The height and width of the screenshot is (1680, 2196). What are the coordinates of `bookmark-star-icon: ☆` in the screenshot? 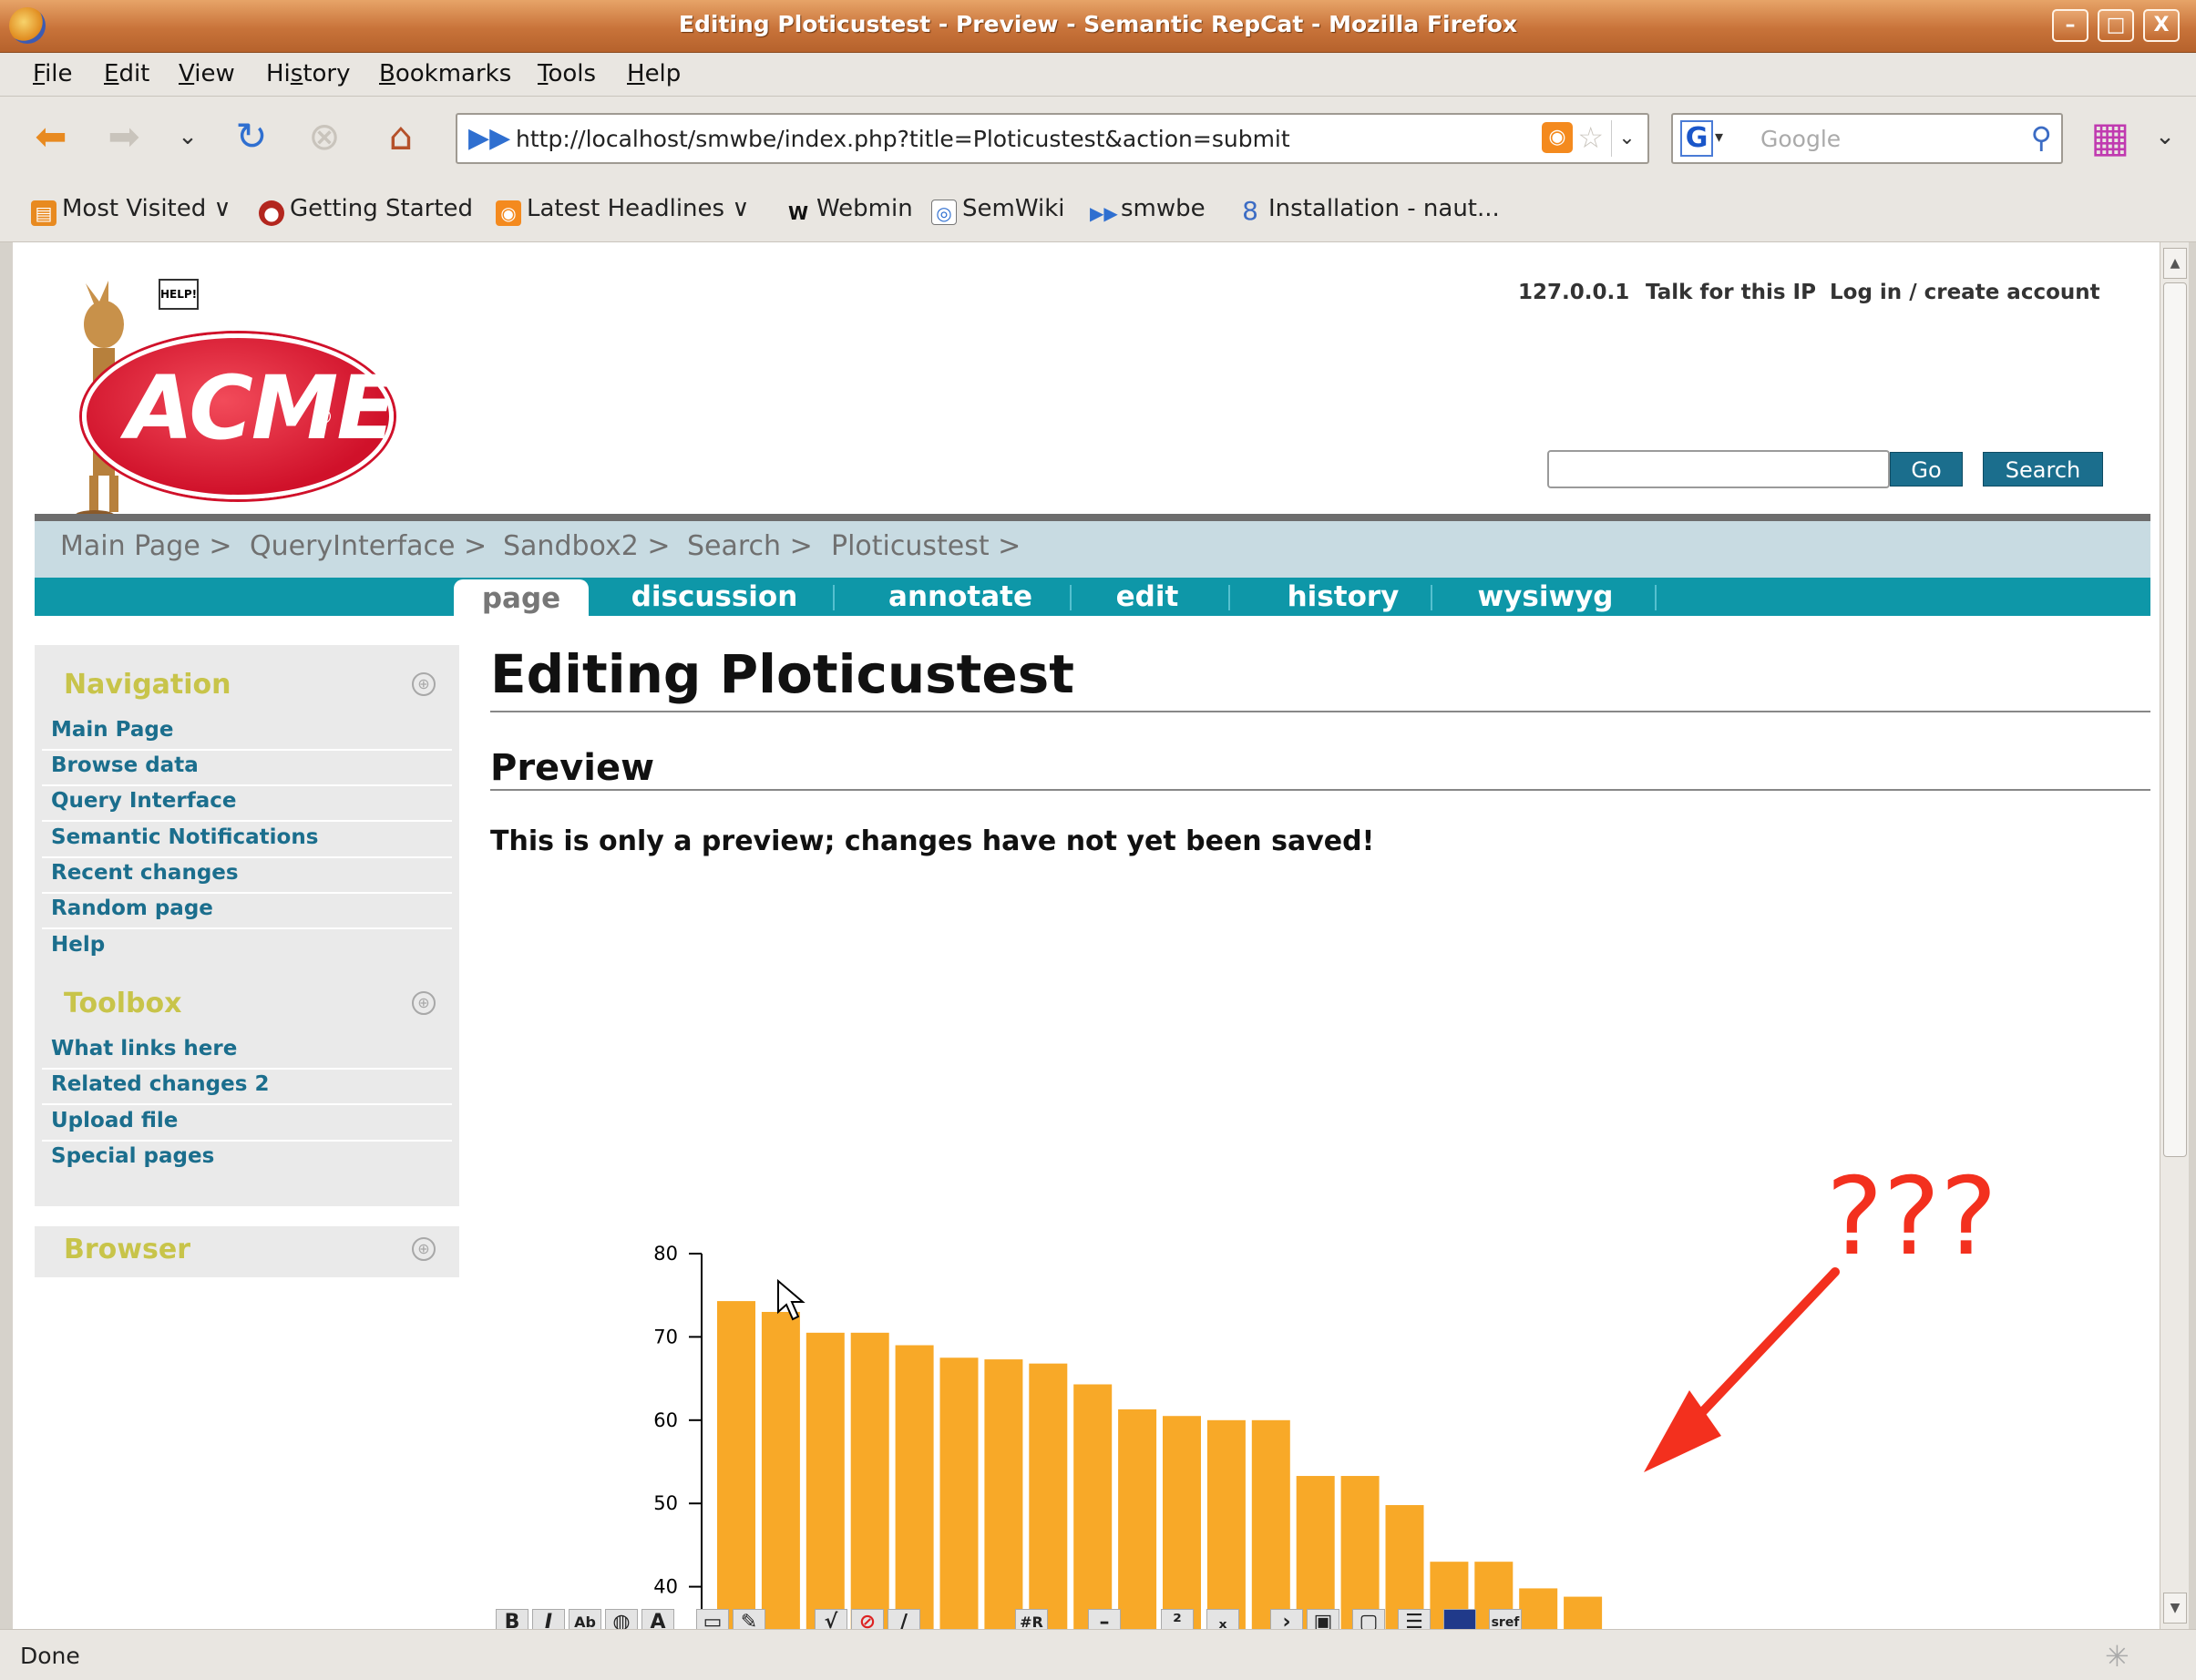 It's located at (1590, 138).